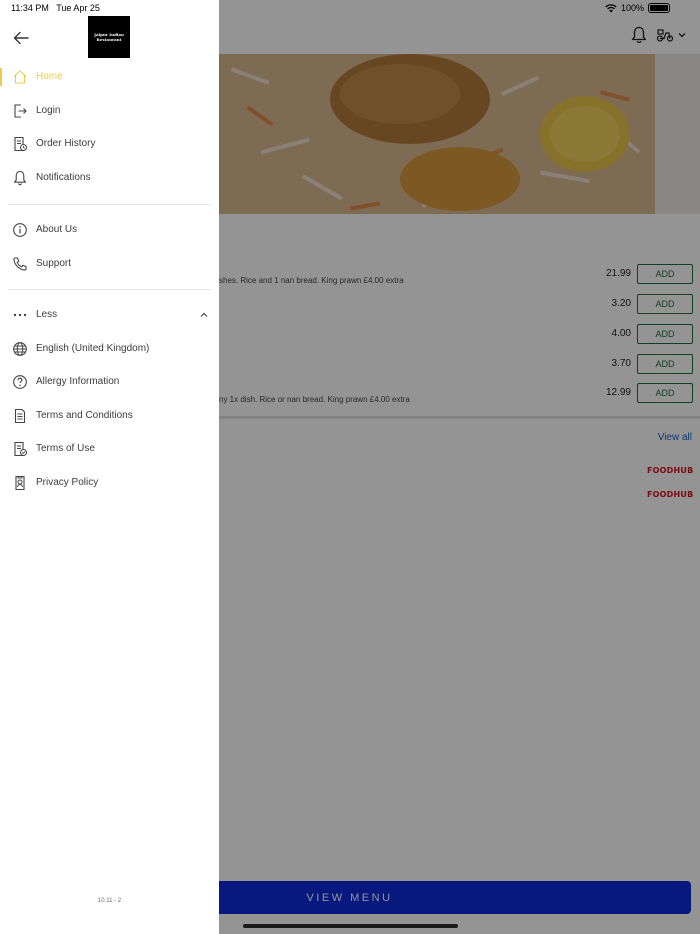 This screenshot has height=934, width=700. Describe the element at coordinates (109, 77) in the screenshot. I see `nav-item-home: Home` at that location.